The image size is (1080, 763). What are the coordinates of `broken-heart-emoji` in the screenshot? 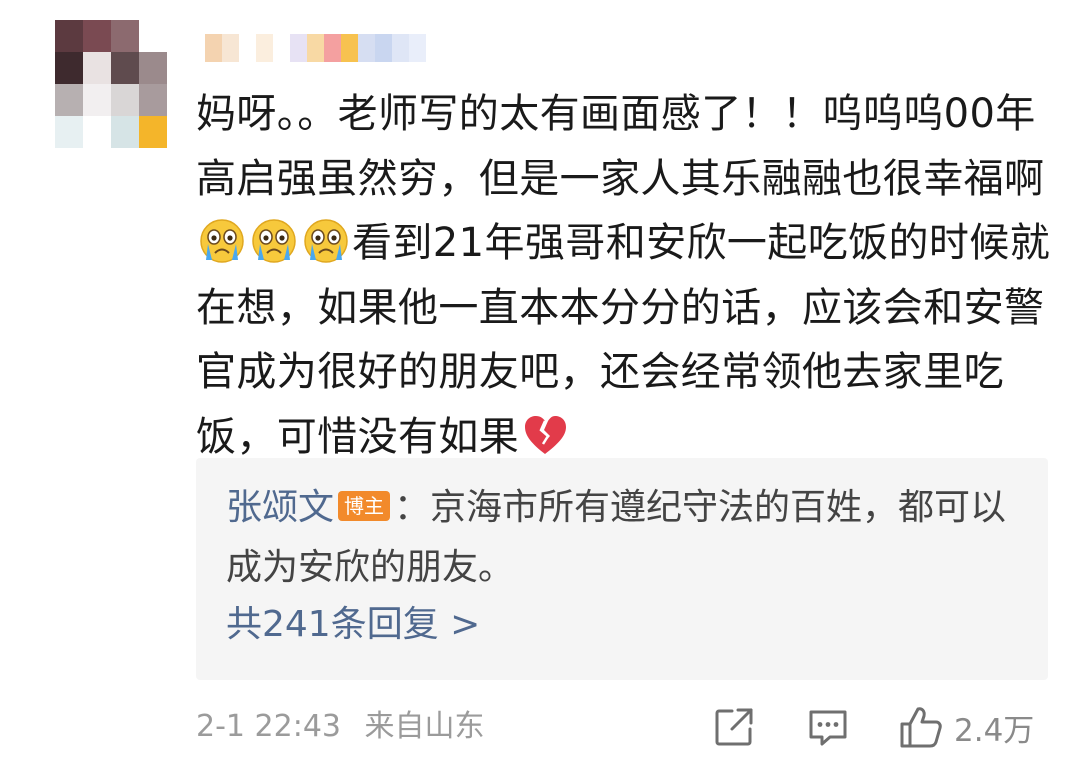 It's located at (545, 435).